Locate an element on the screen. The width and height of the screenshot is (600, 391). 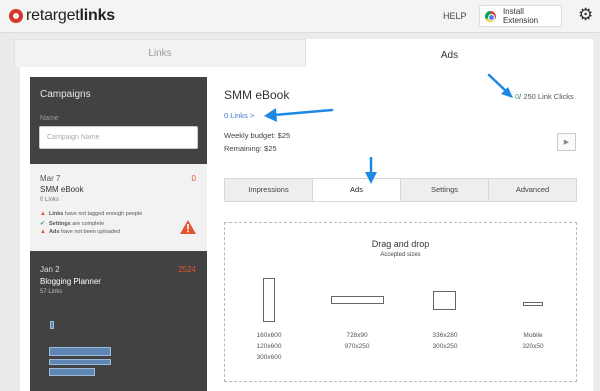
link-clicks-counter: 0/ 250 Link Clicks is located at coordinates (544, 96).